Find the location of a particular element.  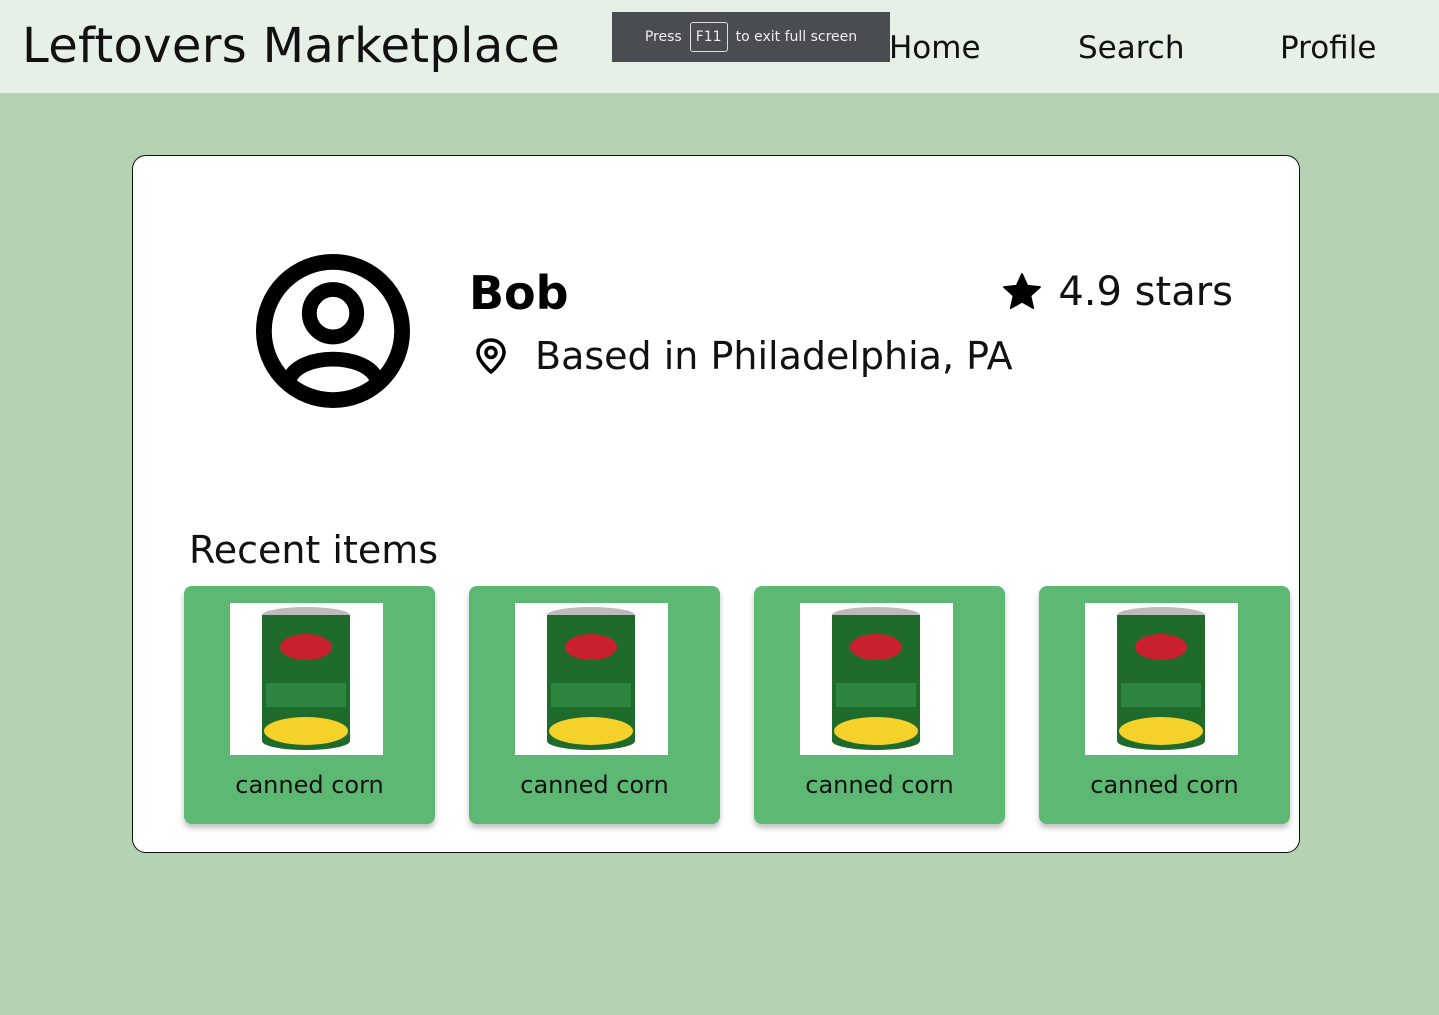

star-icon is located at coordinates (1022, 291).